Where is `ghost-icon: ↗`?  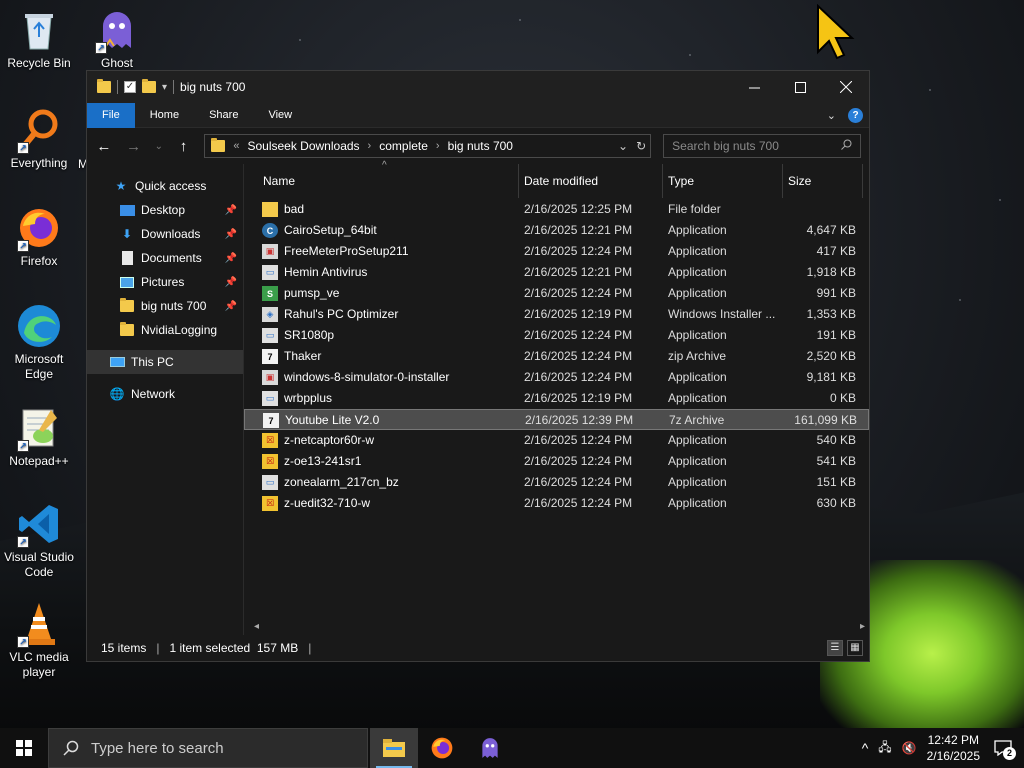 ghost-icon: ↗ is located at coordinates (117, 30).